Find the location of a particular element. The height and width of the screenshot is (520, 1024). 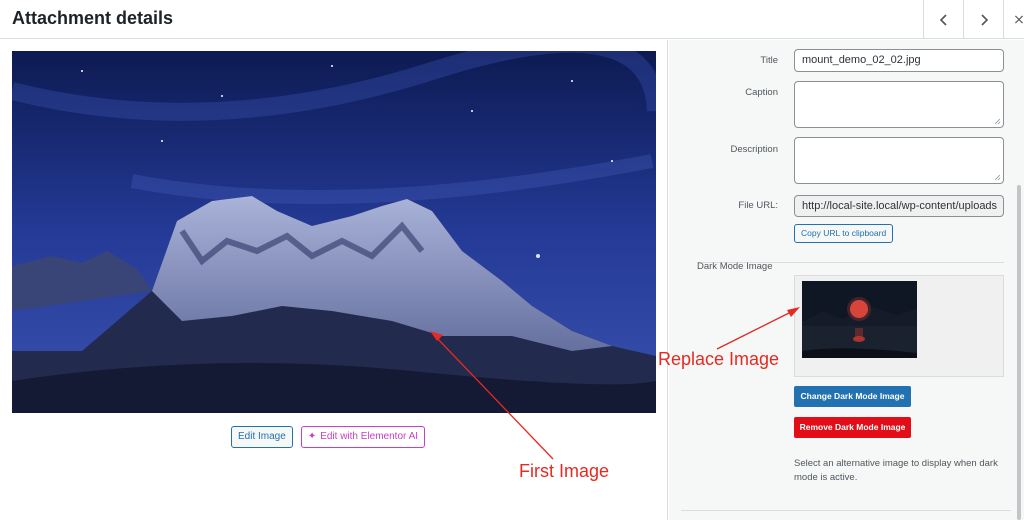

next-attachment-button is located at coordinates (983, 19).